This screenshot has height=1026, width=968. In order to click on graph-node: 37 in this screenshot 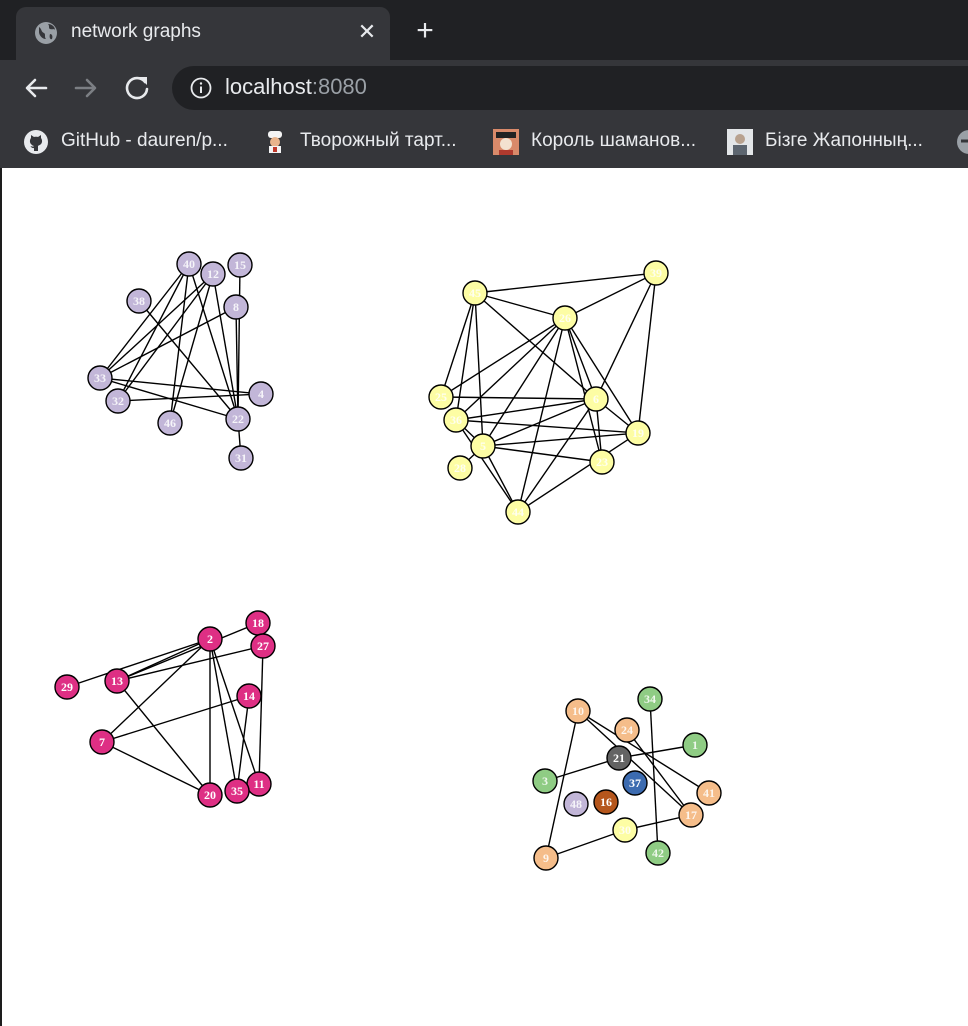, I will do `click(635, 783)`.